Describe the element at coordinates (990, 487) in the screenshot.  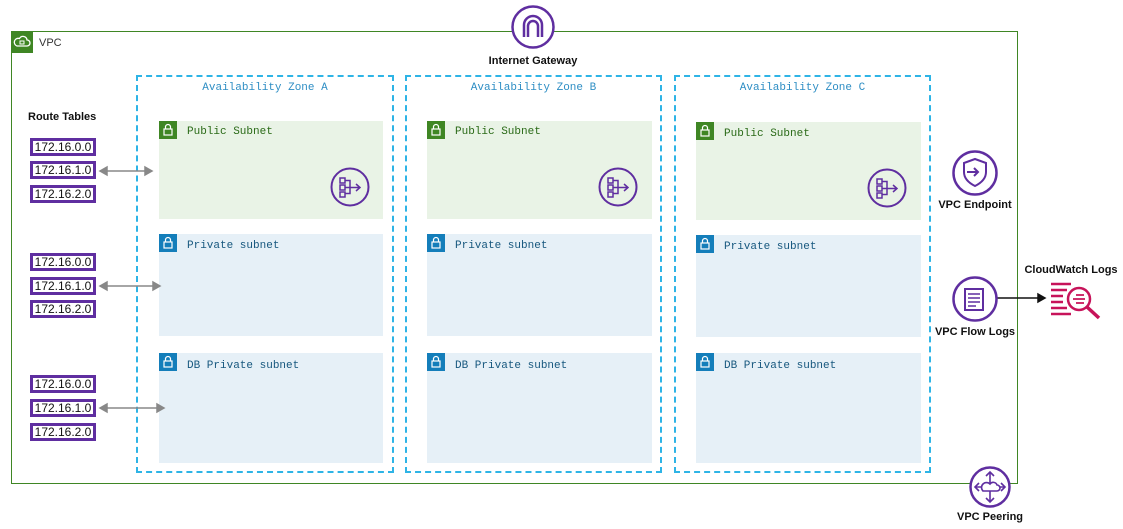
I see `vpc-peering-icon` at that location.